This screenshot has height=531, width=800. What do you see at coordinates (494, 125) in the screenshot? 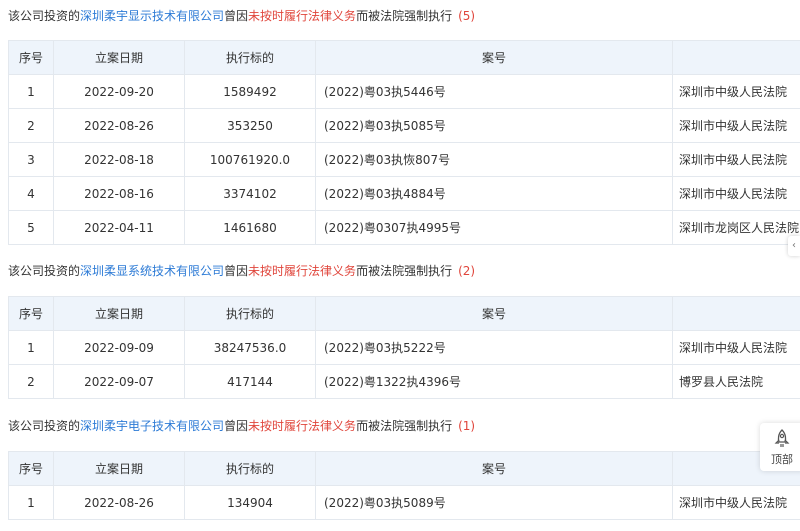
I see `cell-case-no: (2022)粤03执5085号` at bounding box center [494, 125].